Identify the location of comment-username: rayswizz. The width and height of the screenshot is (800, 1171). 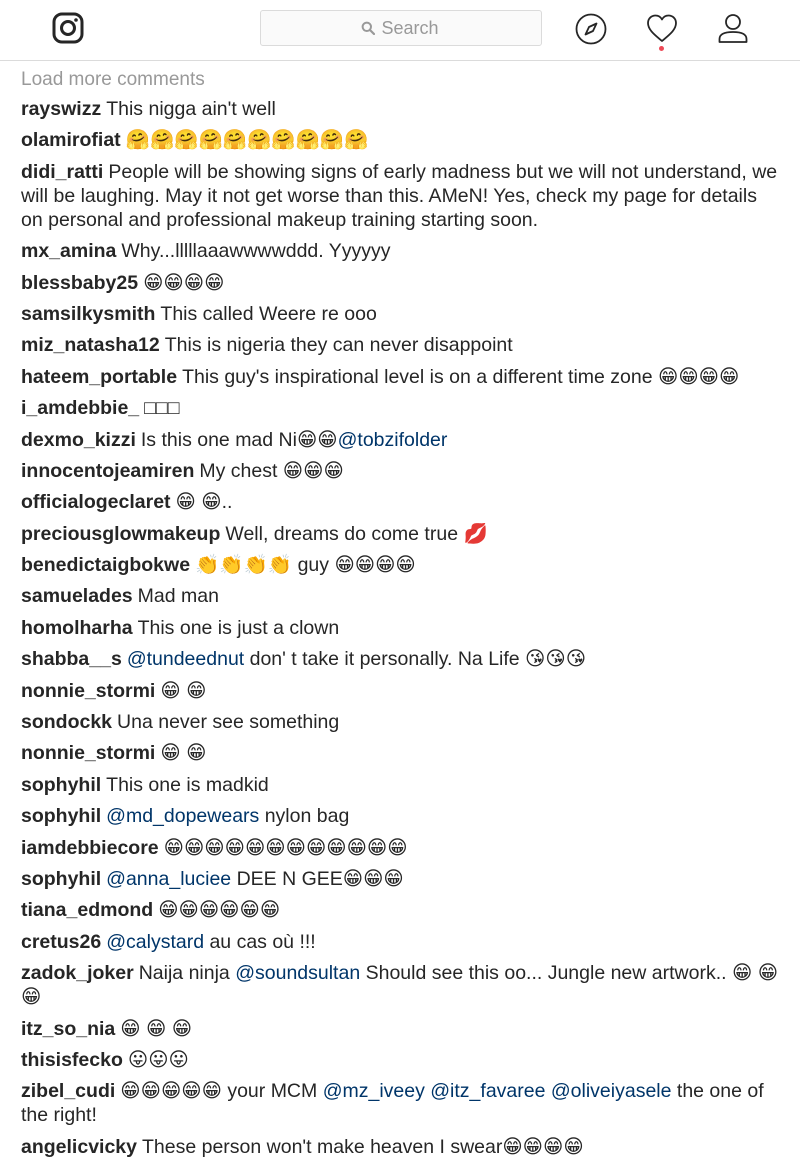
(61, 109).